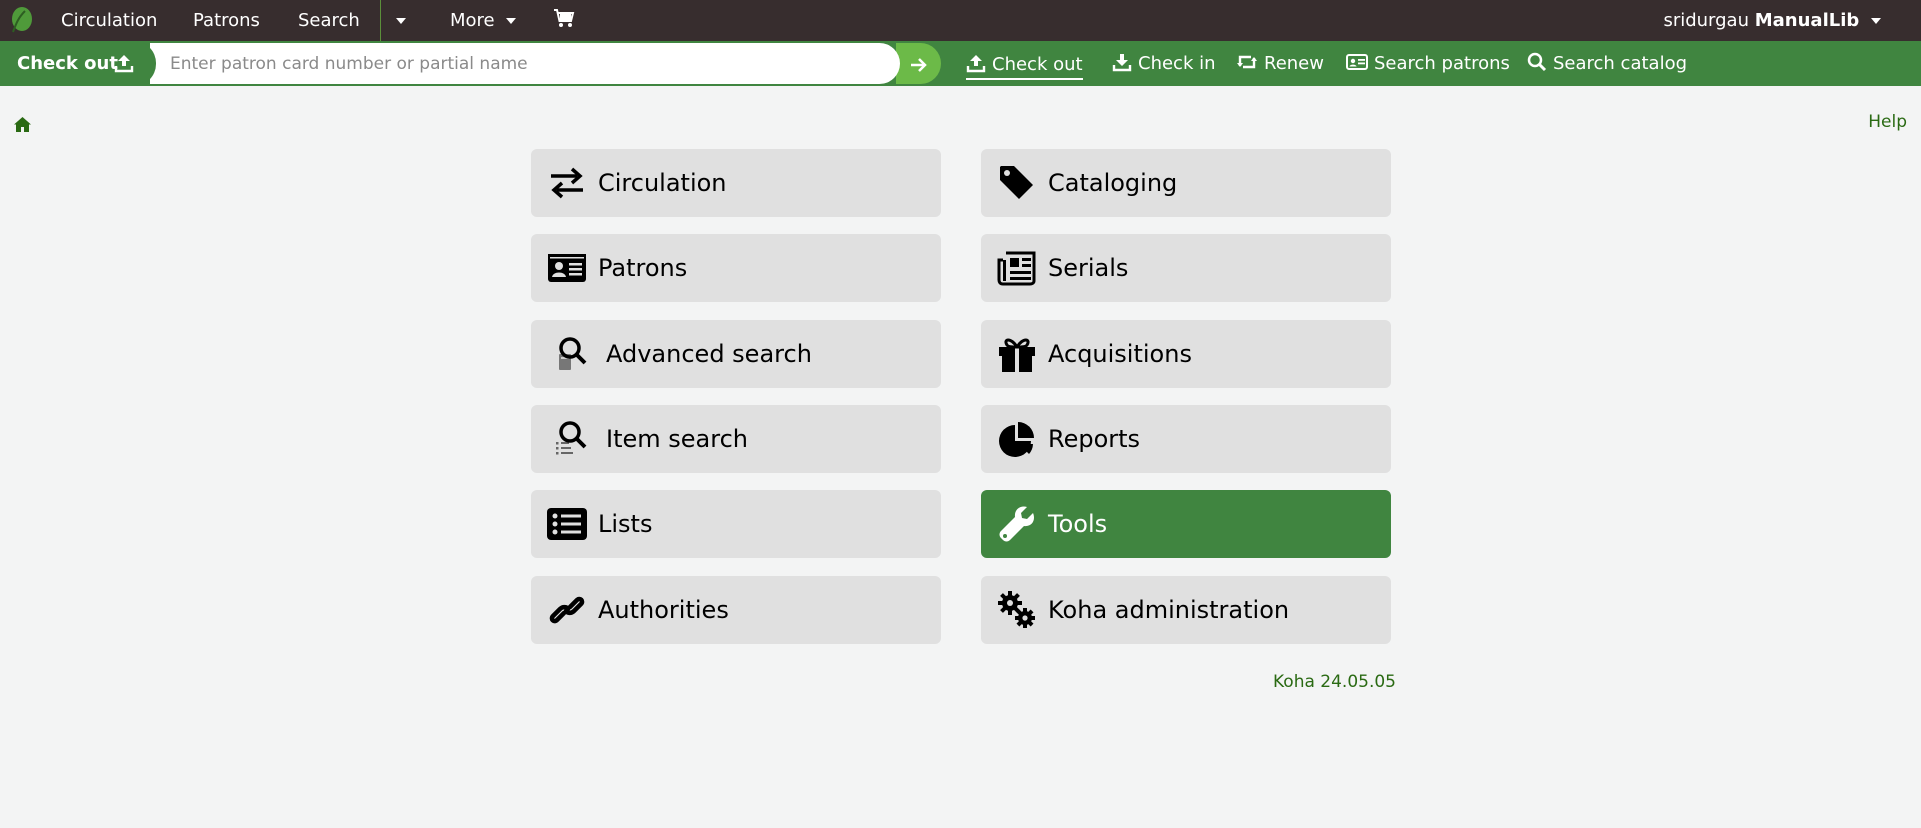  Describe the element at coordinates (663, 610) in the screenshot. I see `module-authorities-label: Authorities` at that location.